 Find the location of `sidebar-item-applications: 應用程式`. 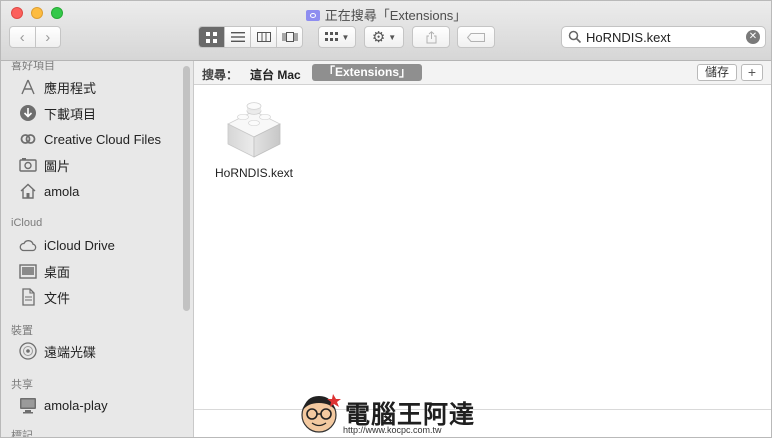

sidebar-item-applications: 應用程式 is located at coordinates (57, 87).